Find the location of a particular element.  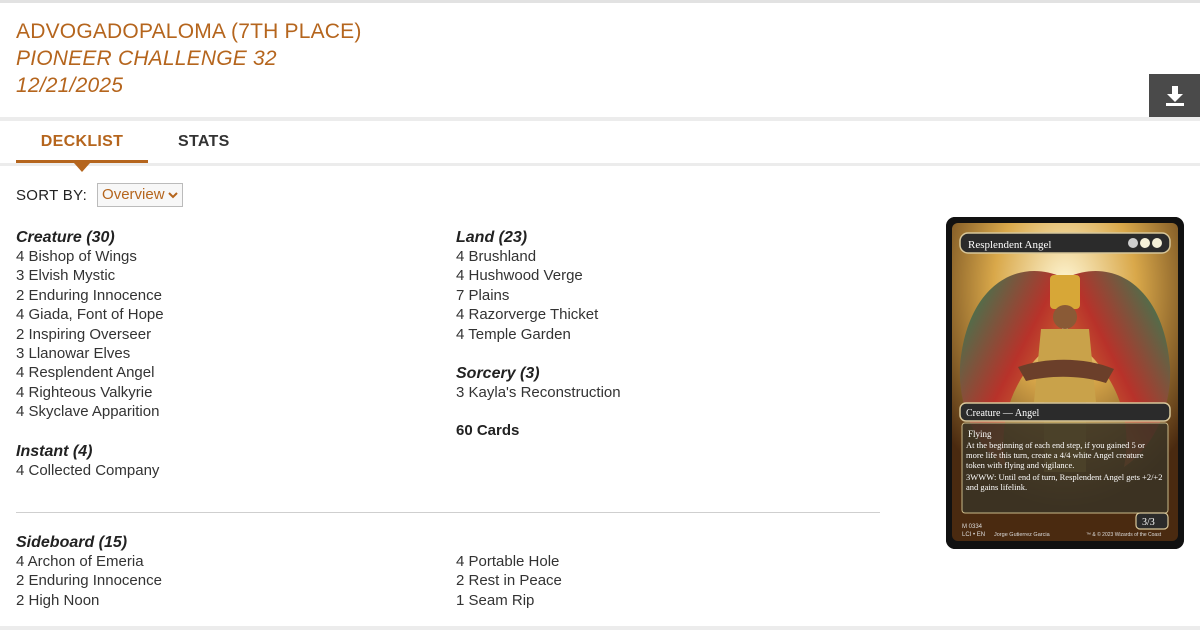

sideboard-divider is located at coordinates (448, 512).